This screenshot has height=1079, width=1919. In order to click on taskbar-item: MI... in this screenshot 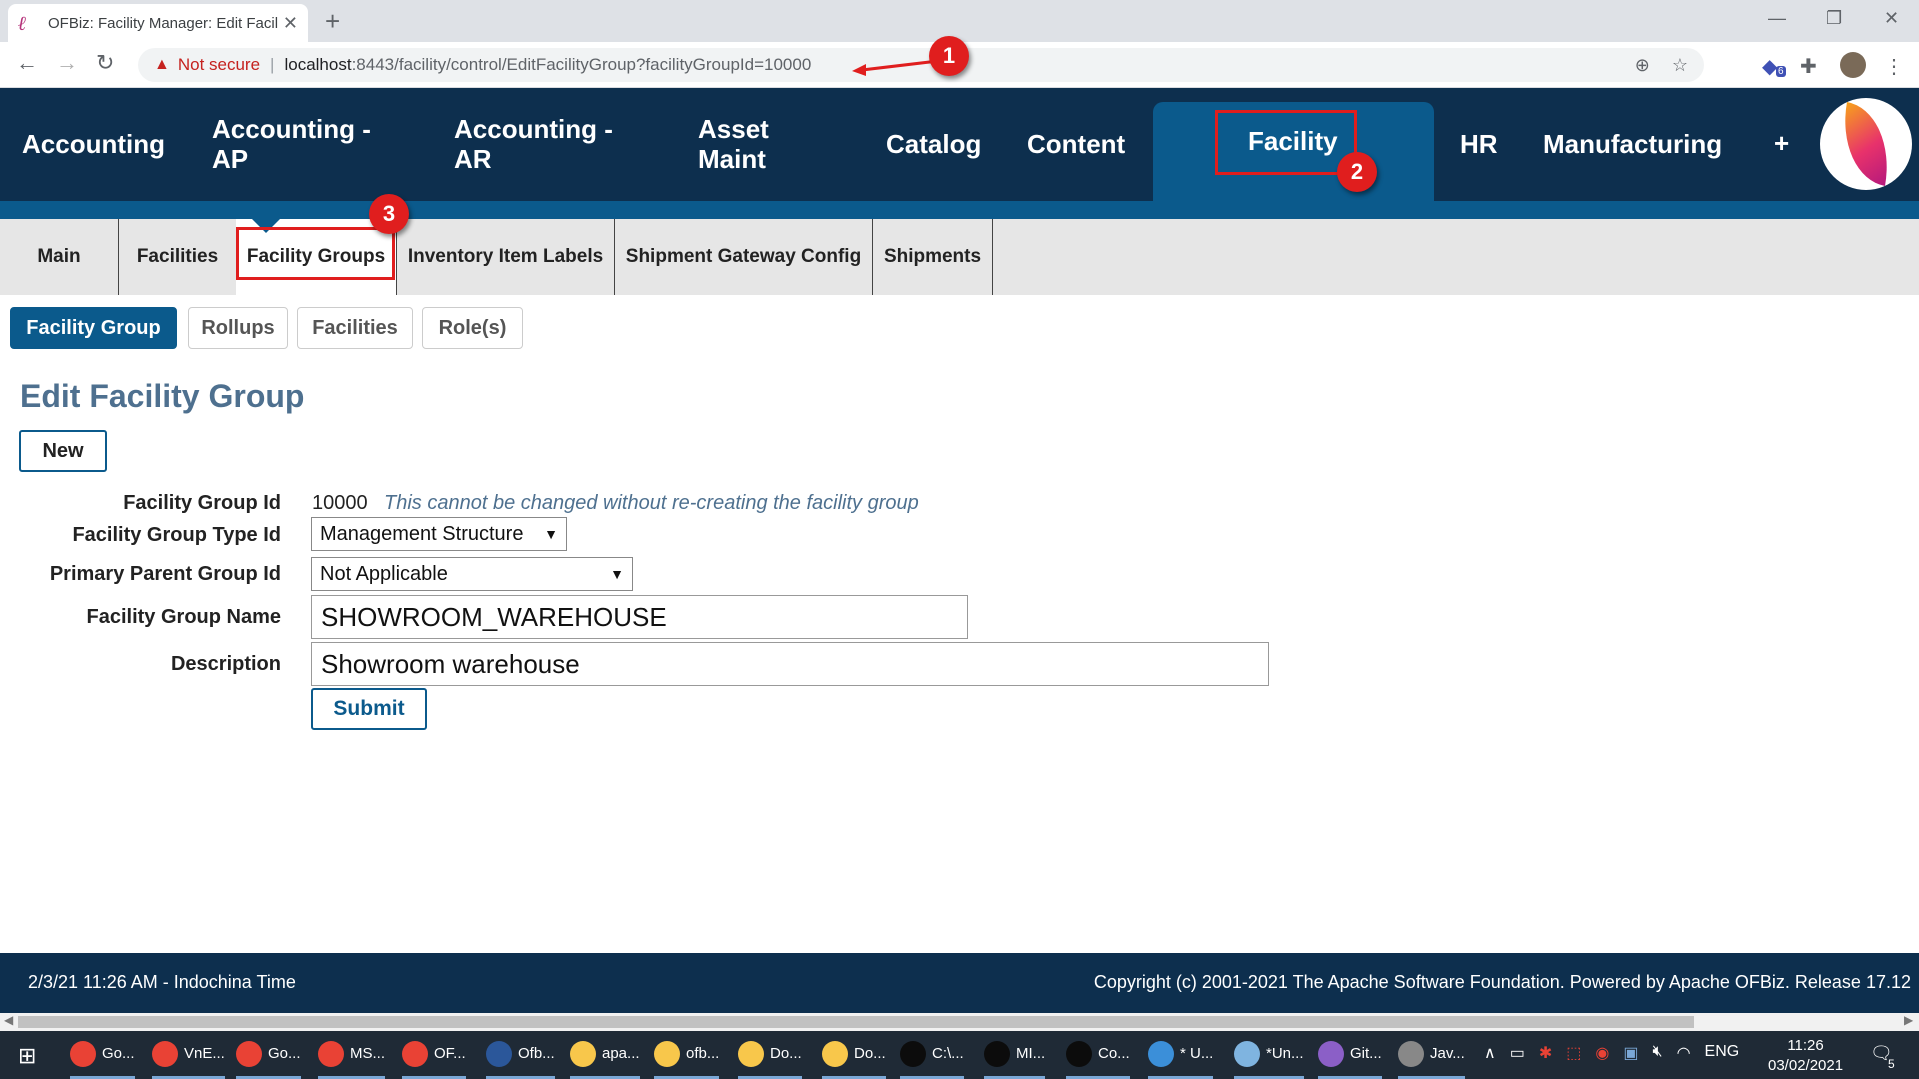, I will do `click(1015, 1055)`.